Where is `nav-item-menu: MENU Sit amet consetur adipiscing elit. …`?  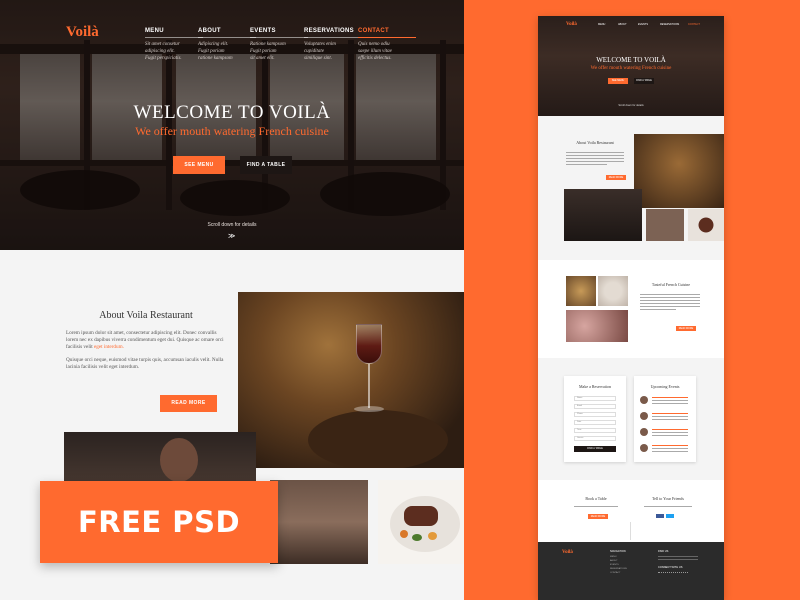 nav-item-menu: MENU Sit amet consetur adipiscing elit. … is located at coordinates (174, 45).